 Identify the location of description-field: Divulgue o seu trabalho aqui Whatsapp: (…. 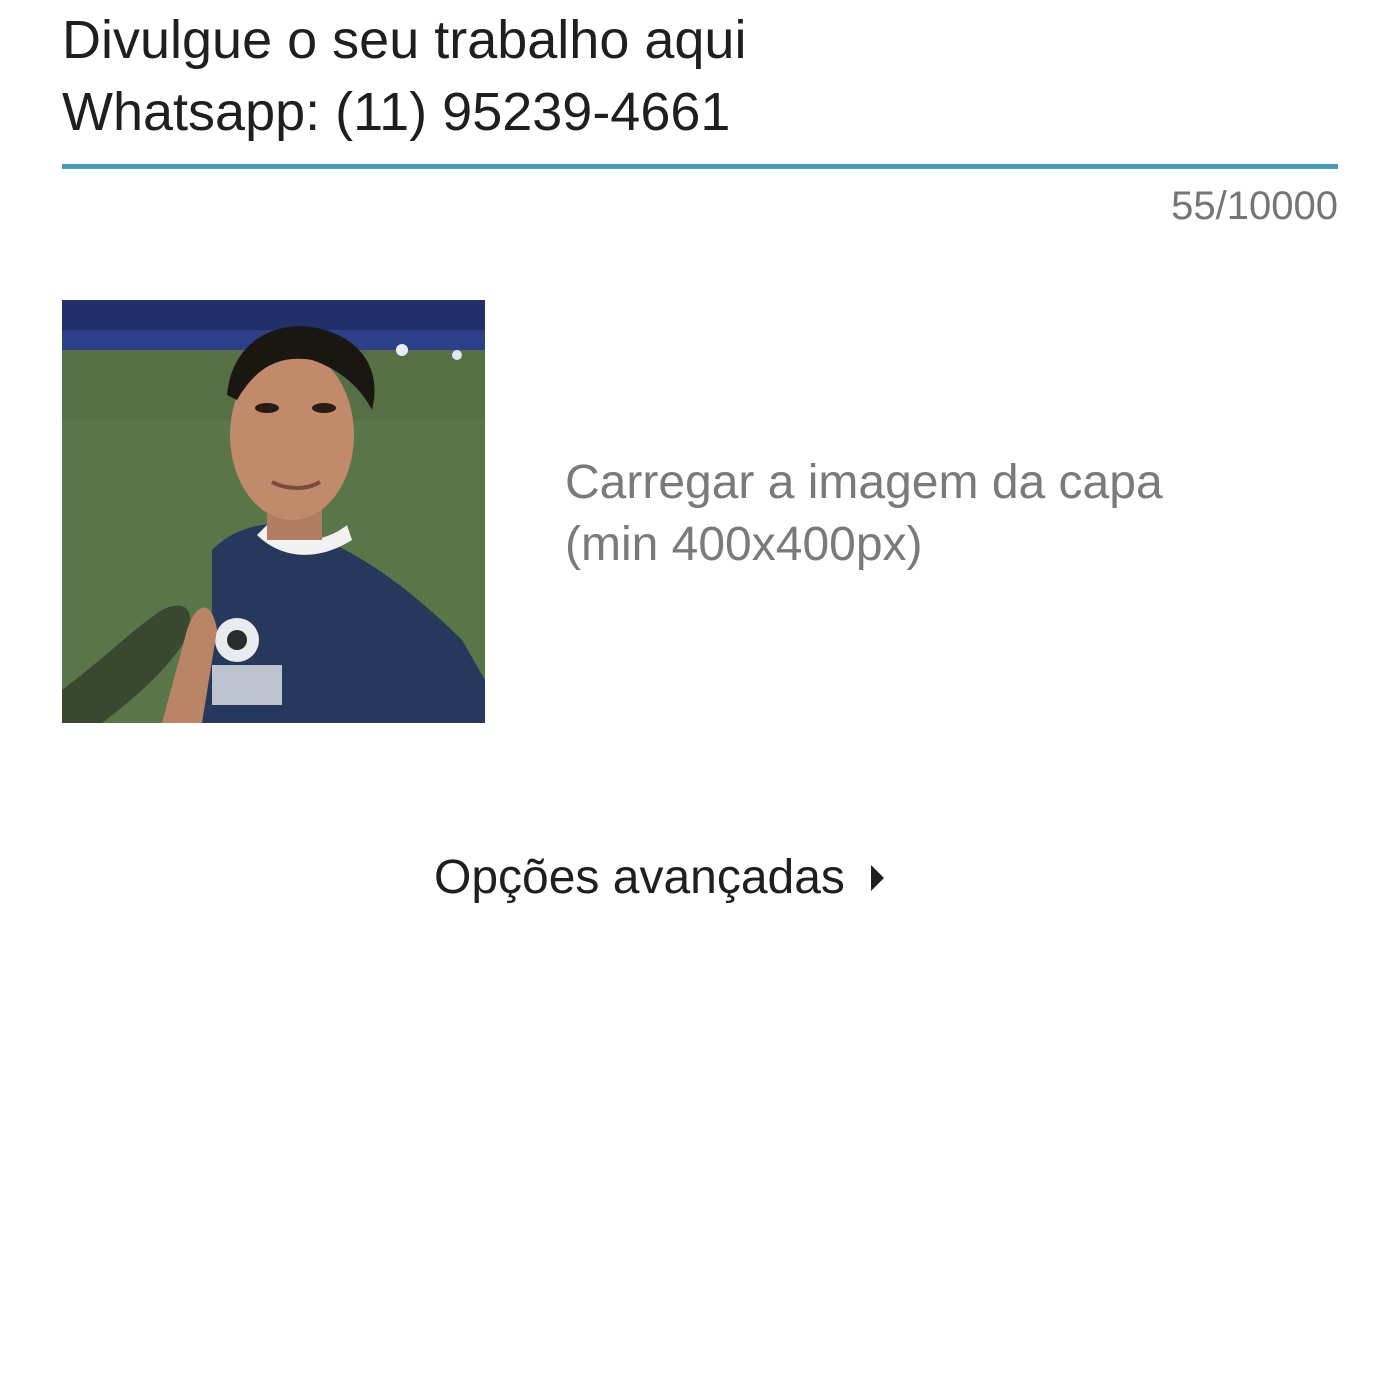
(700, 74).